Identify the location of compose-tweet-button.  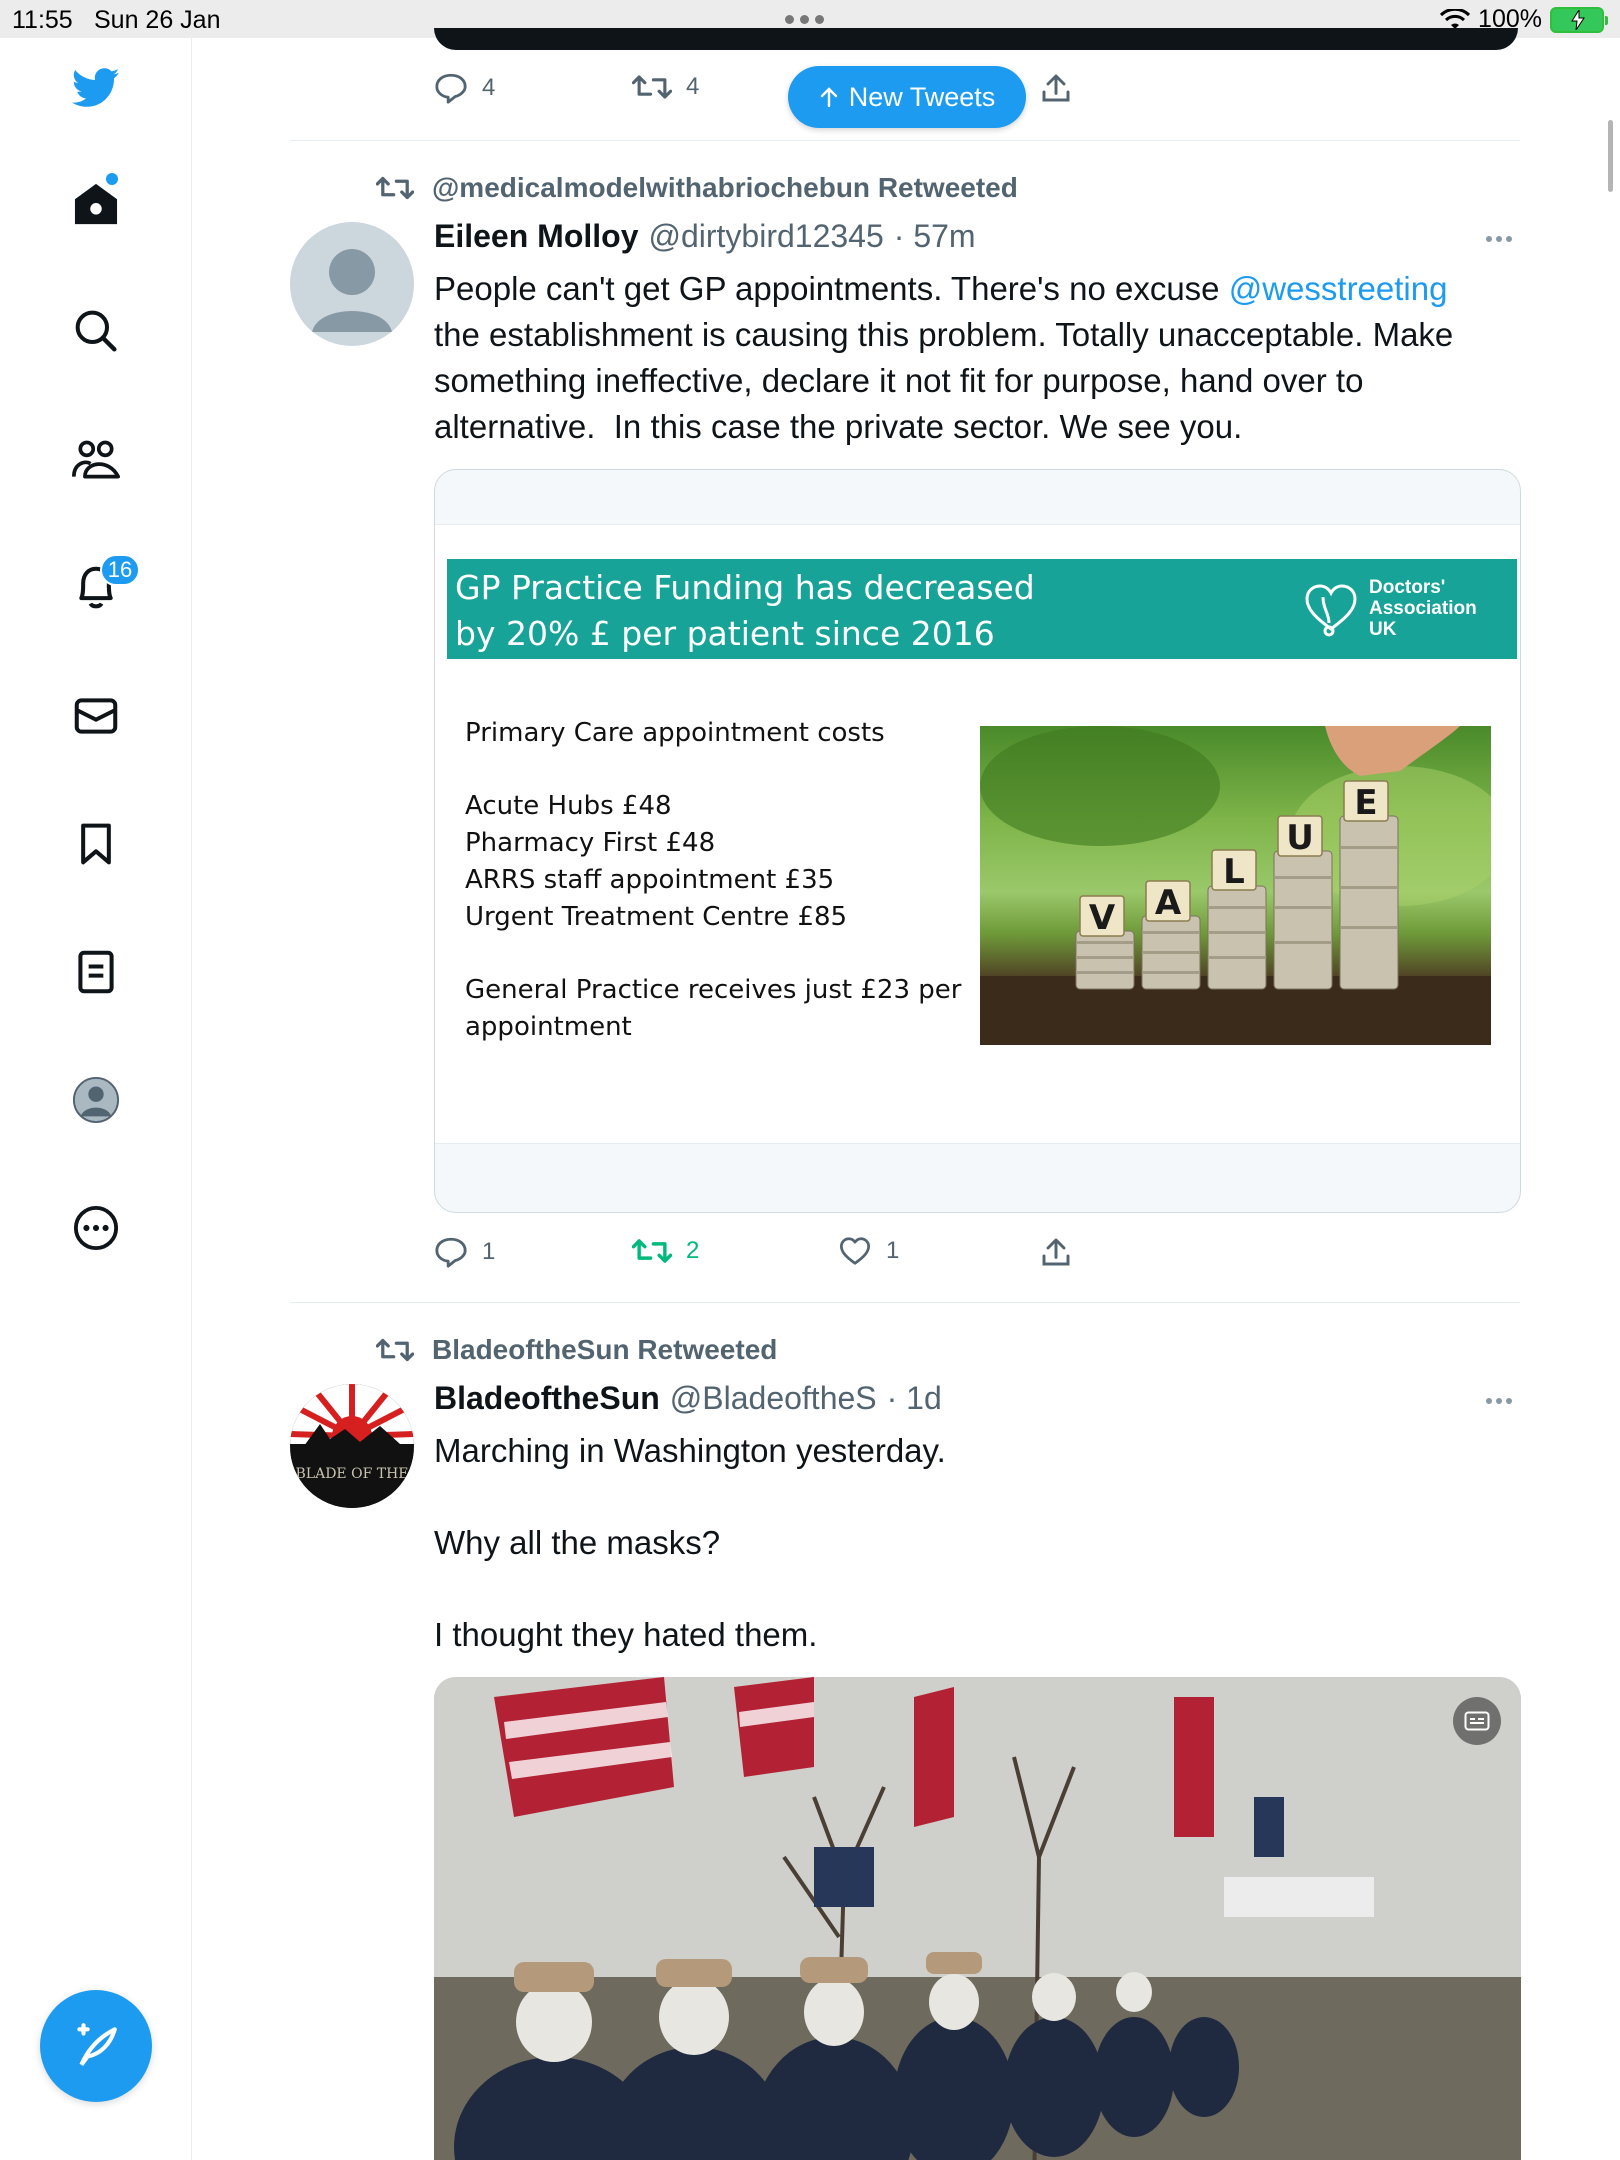
(96, 2046).